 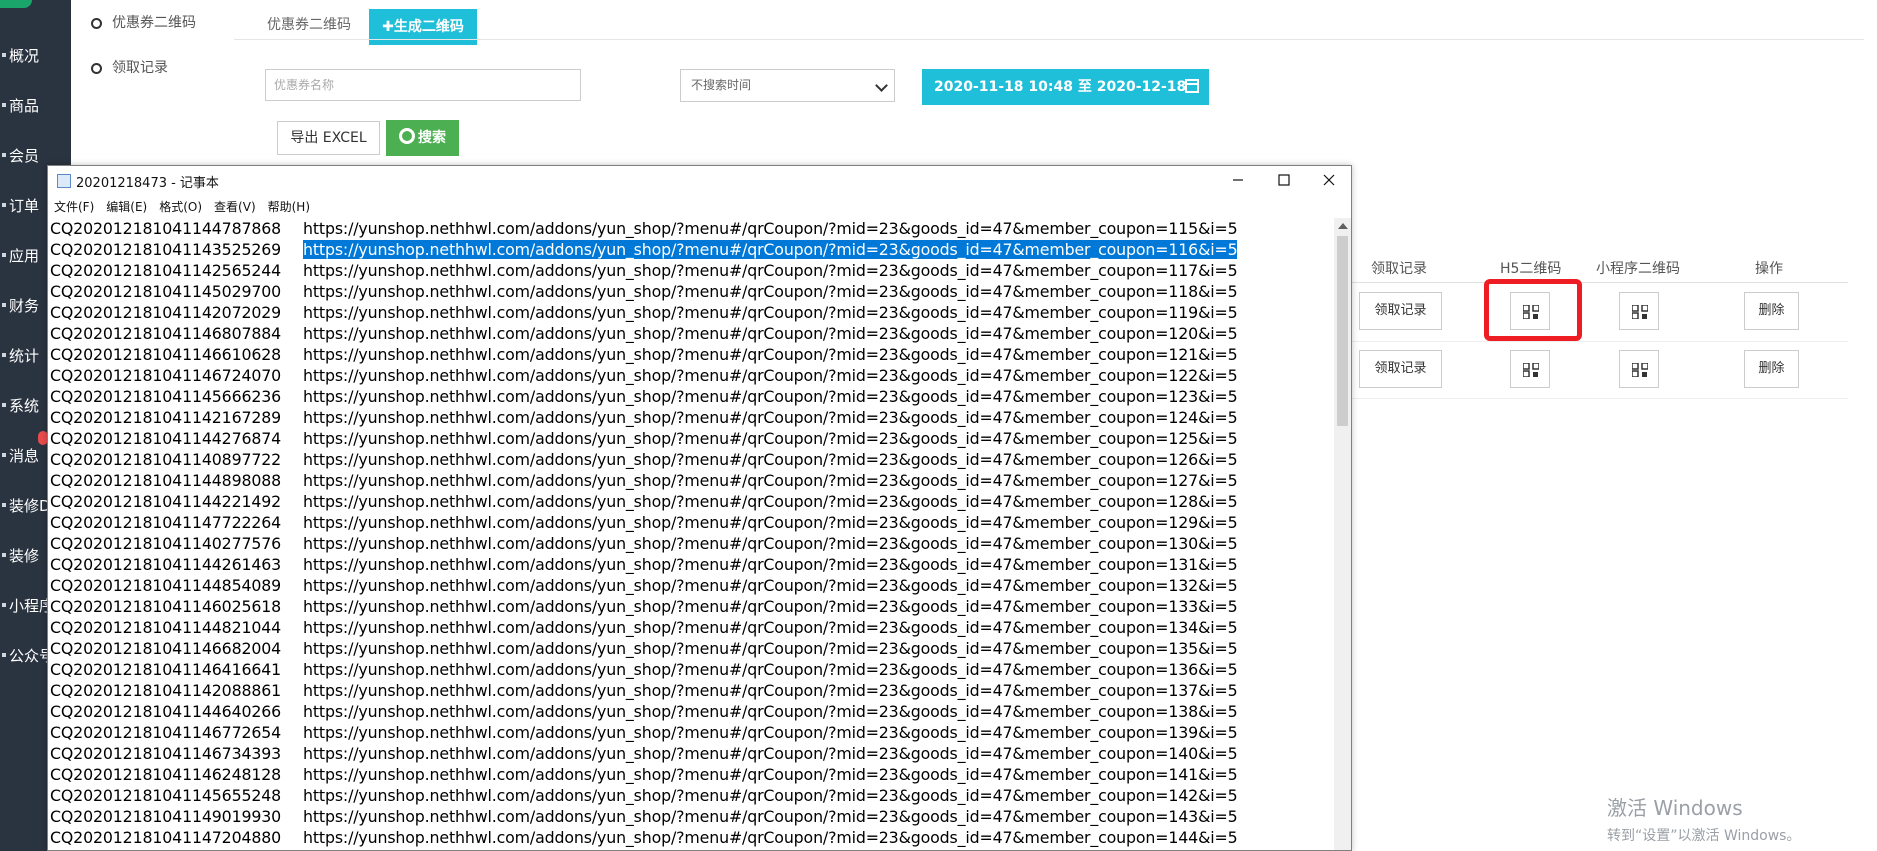 What do you see at coordinates (166, 585) in the screenshot?
I see `coupon-code: CQ202012181041144854089` at bounding box center [166, 585].